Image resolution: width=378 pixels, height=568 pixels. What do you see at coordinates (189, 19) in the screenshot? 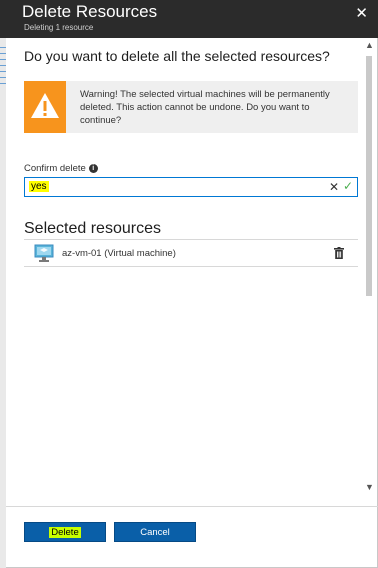
I see `blade-header: Delete Resources Deleting 1 resource ✕` at bounding box center [189, 19].